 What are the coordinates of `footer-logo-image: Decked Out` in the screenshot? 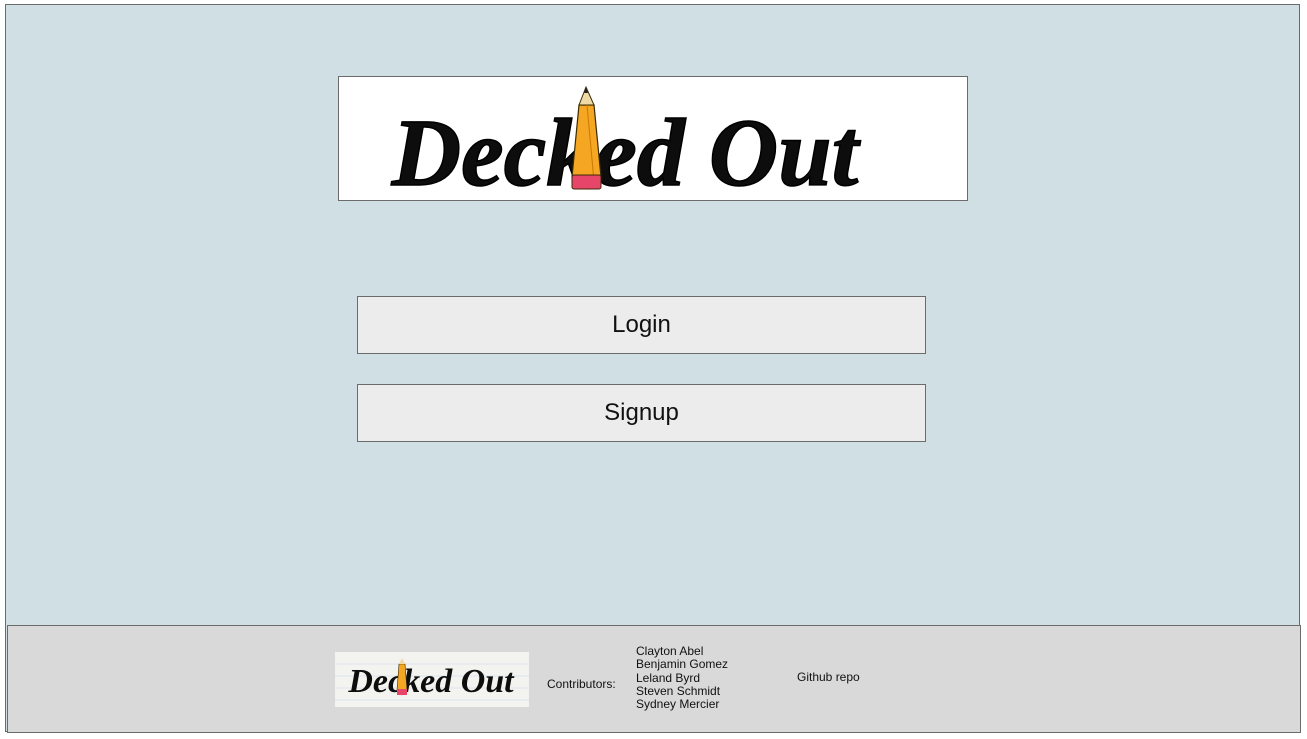 It's located at (432, 679).